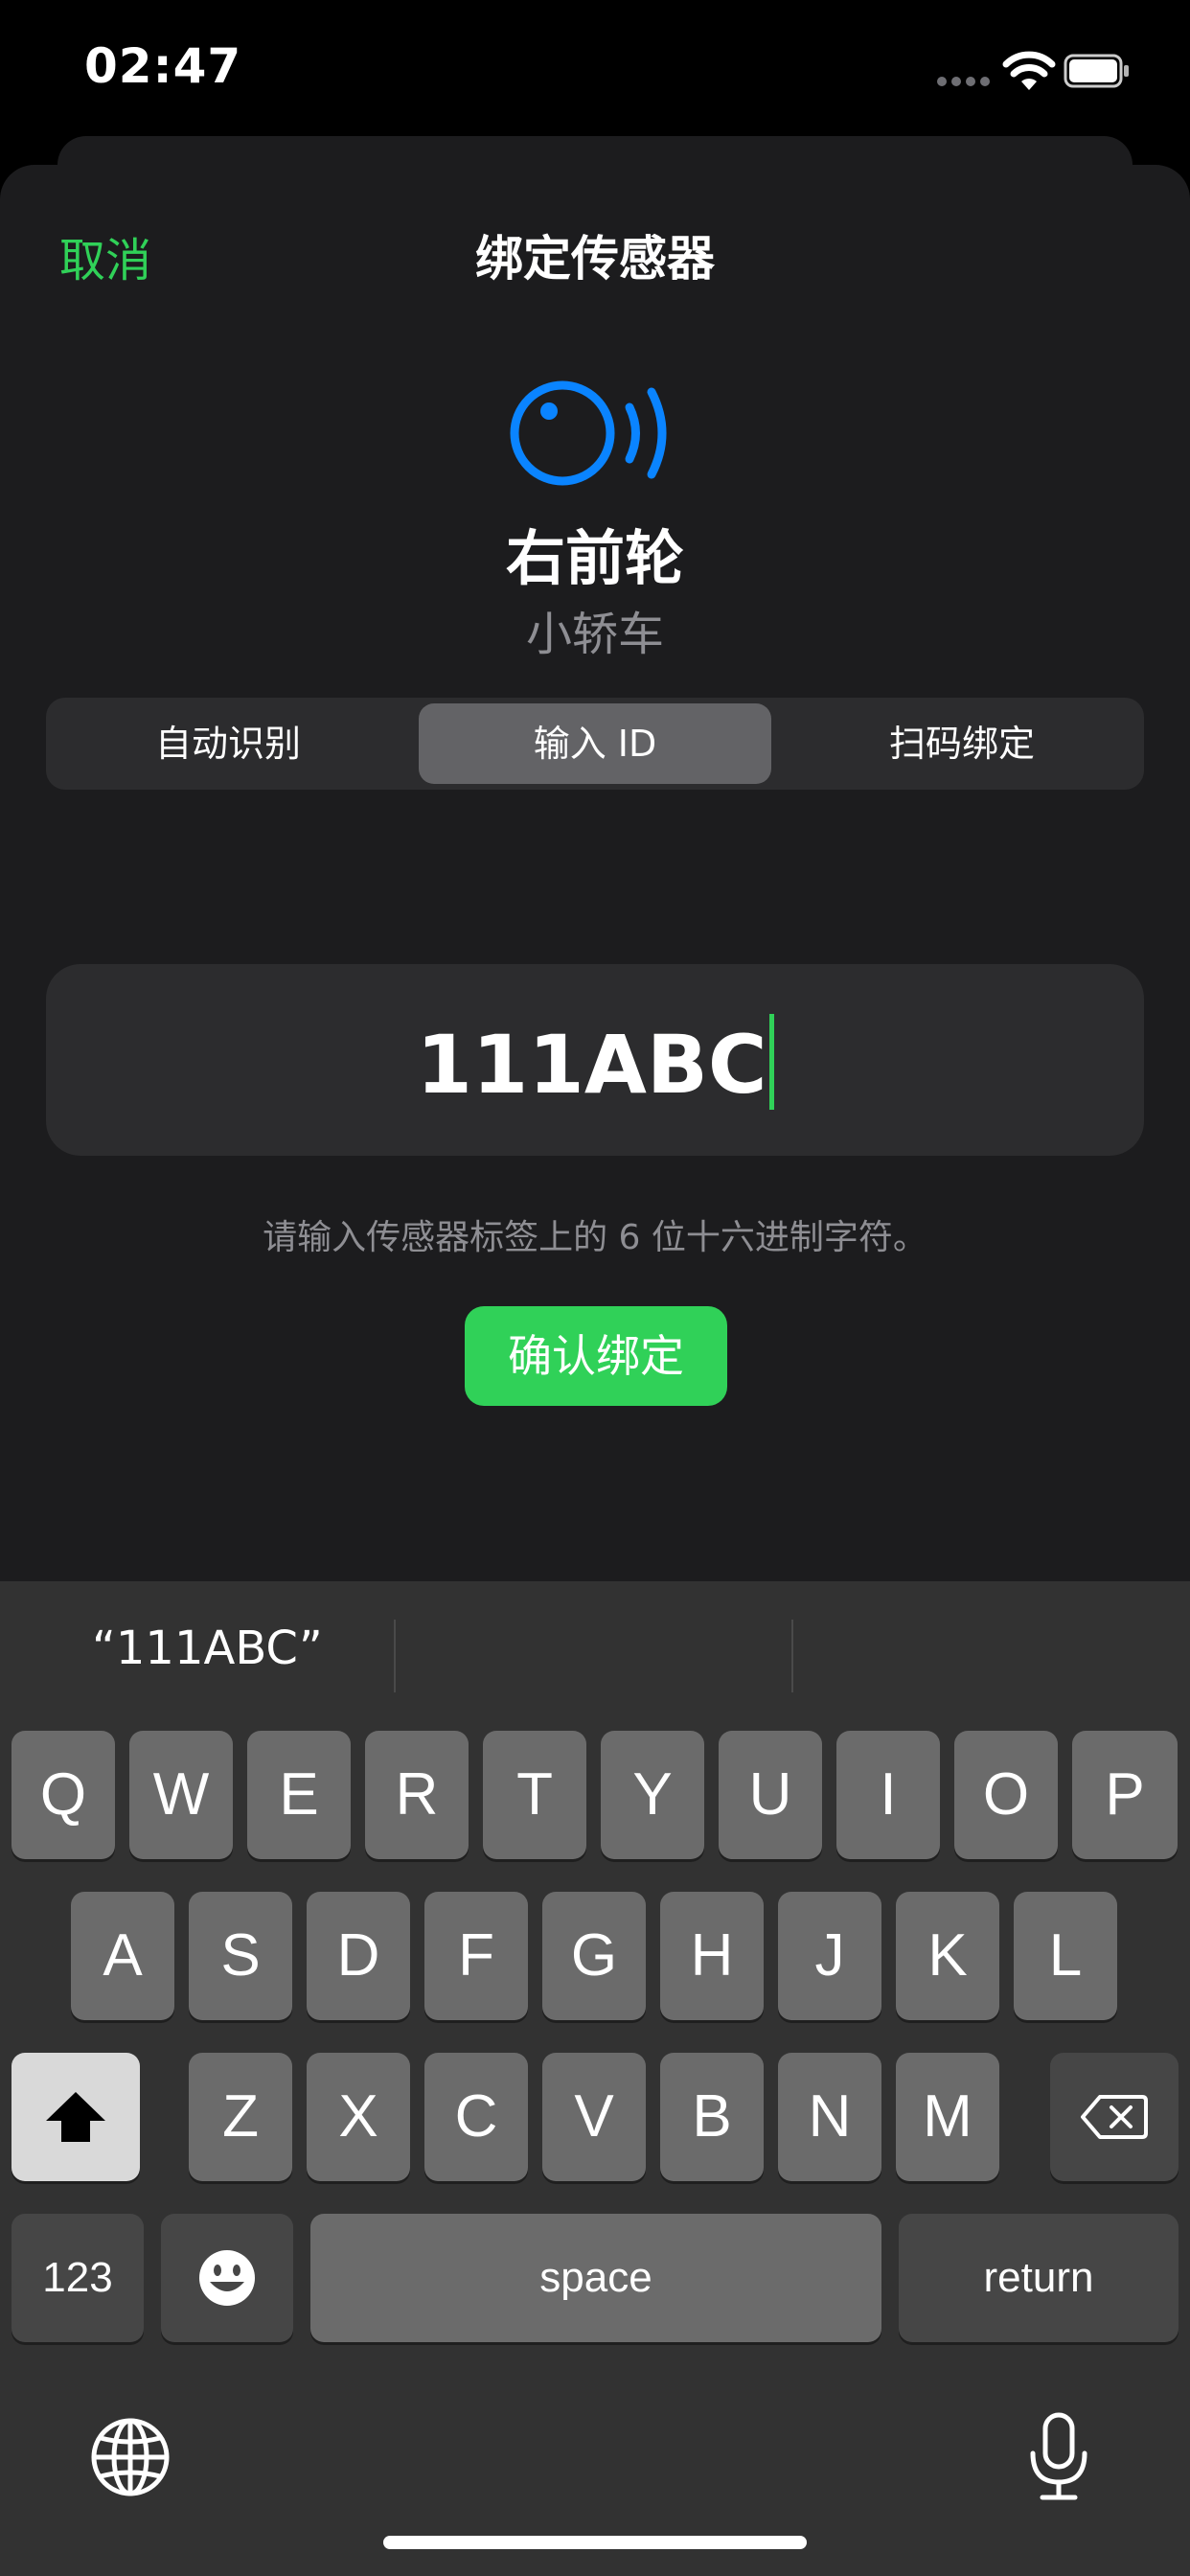  I want to click on key-k: K, so click(948, 1956).